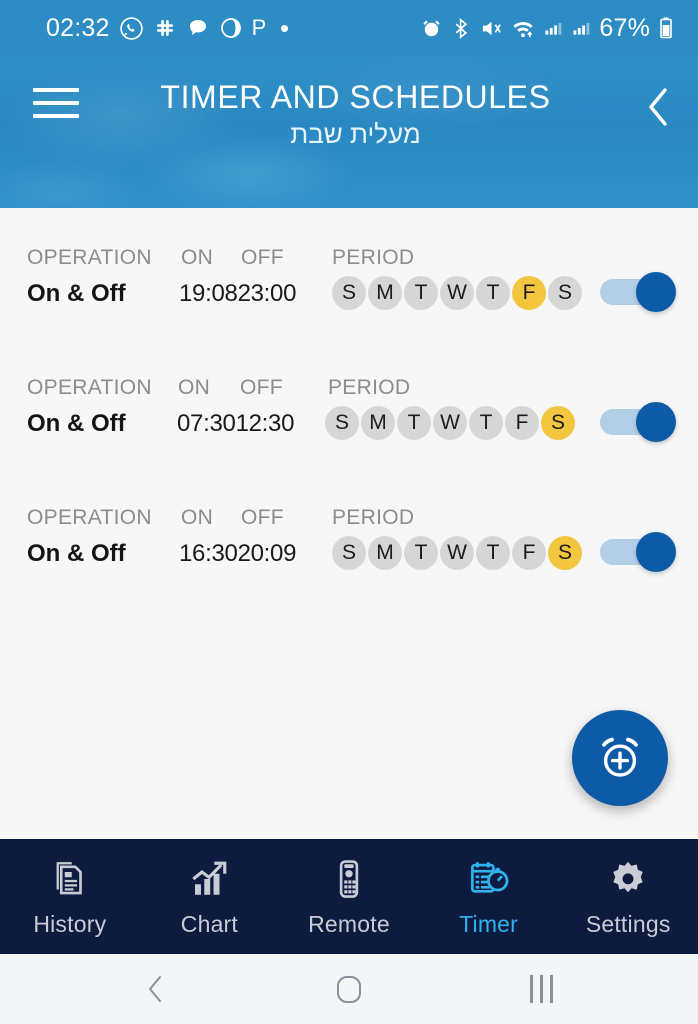  Describe the element at coordinates (131, 28) in the screenshot. I see `whatsapp-icon` at that location.